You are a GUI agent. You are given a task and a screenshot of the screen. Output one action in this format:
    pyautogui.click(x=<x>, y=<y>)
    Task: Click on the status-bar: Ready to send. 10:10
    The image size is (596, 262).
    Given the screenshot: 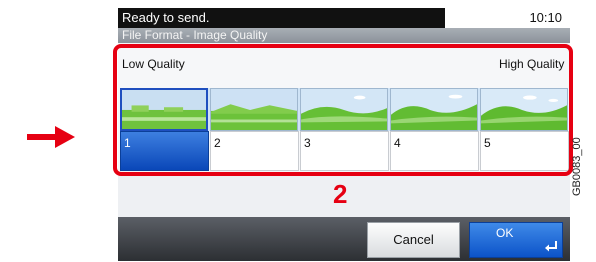 What is the action you would take?
    pyautogui.click(x=344, y=18)
    